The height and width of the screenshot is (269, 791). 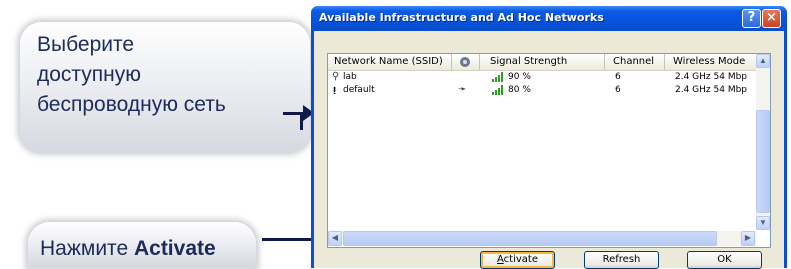 I want to click on col-network-name: Network Name (SSID), so click(x=390, y=62).